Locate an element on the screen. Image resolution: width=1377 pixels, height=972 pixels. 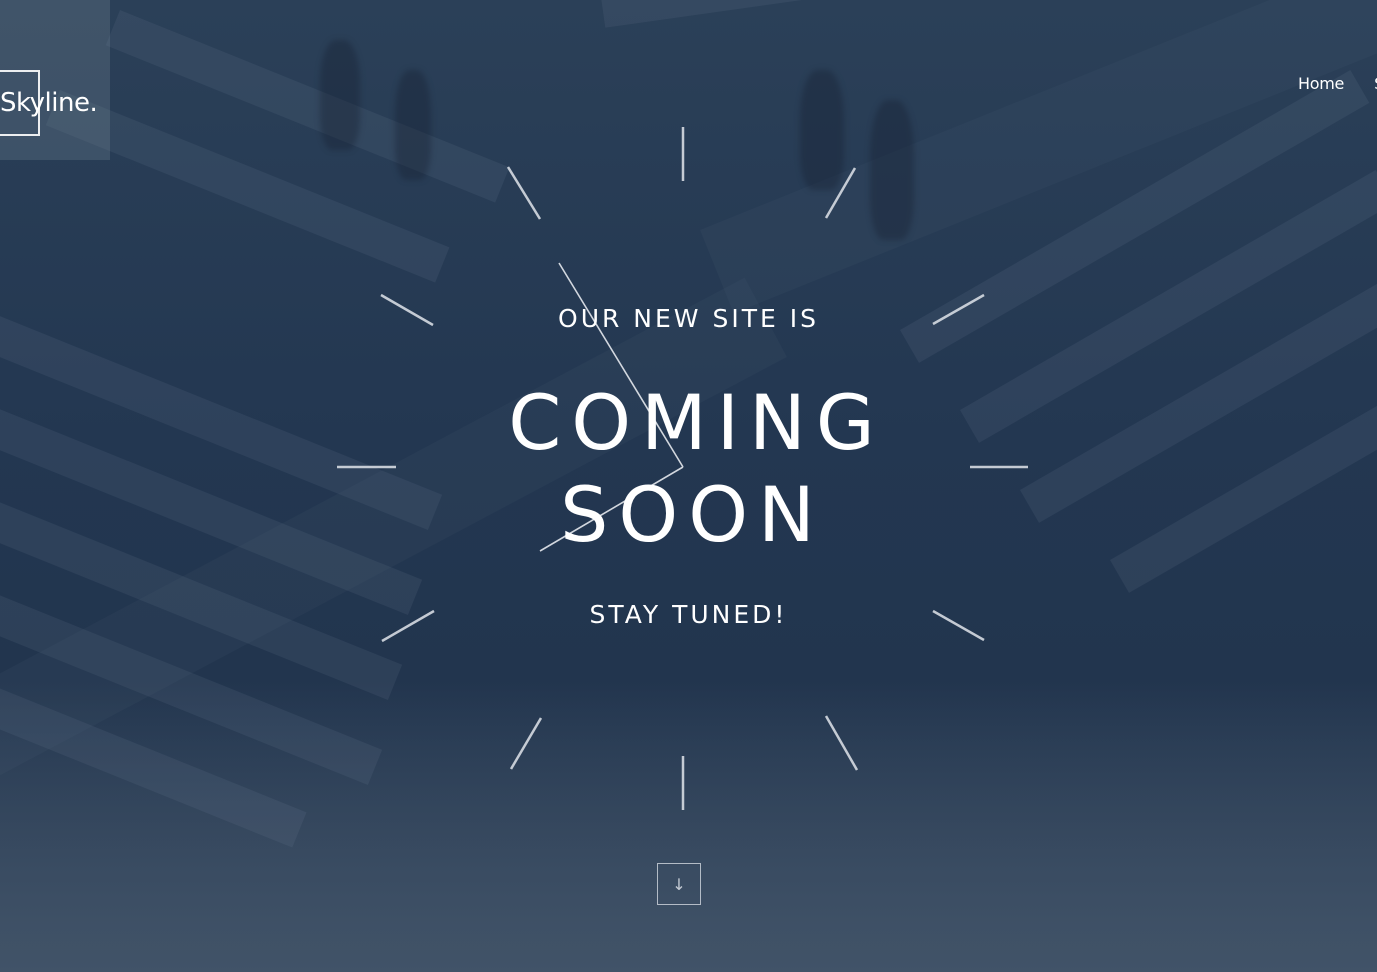
scroll-down-button: ↓ is located at coordinates (679, 884).